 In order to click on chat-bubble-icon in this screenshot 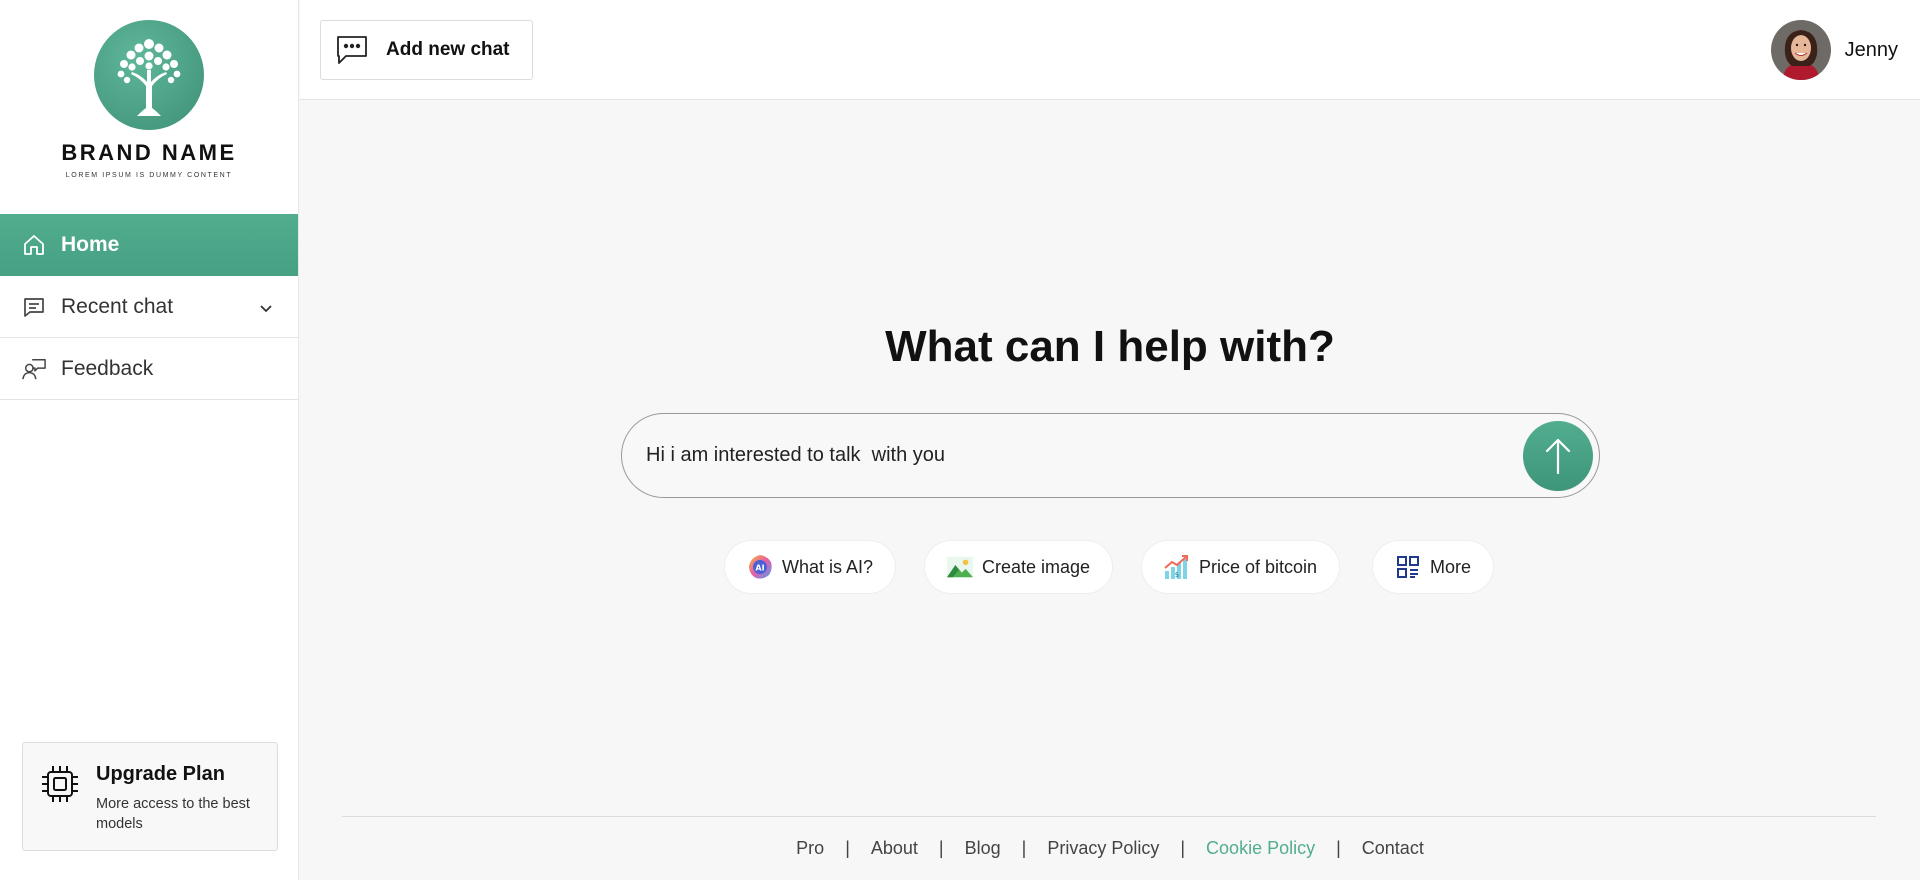, I will do `click(352, 50)`.